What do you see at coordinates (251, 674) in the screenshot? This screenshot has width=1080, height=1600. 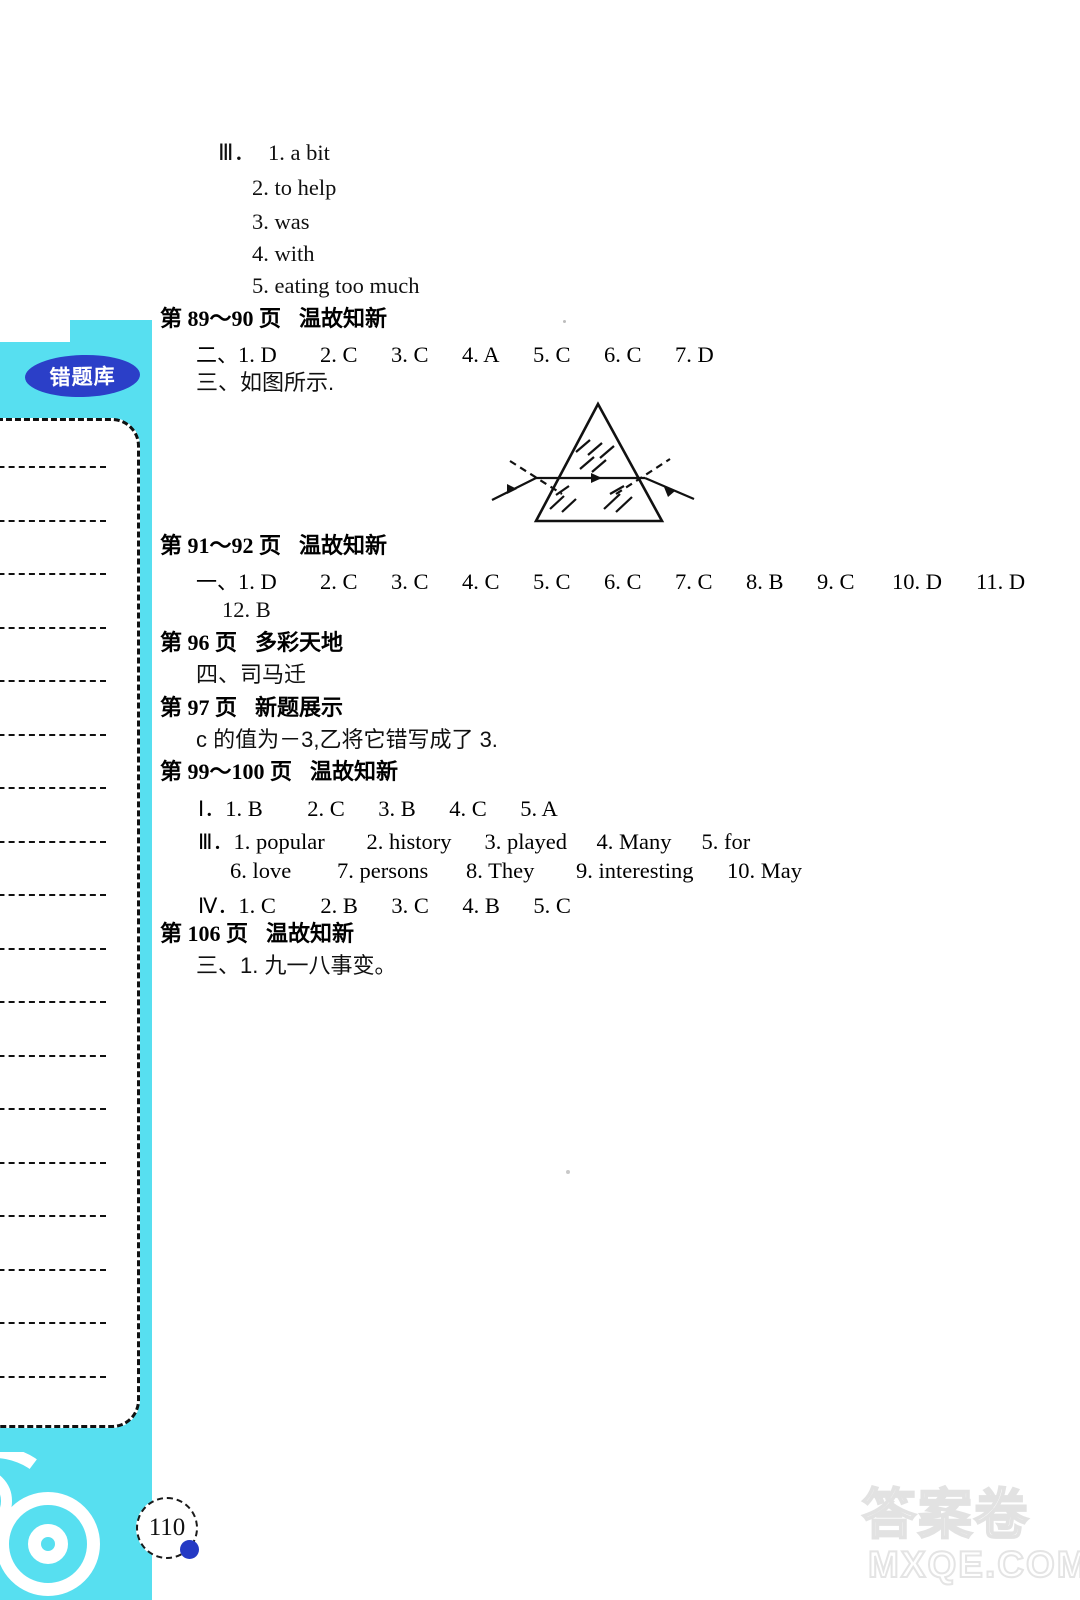 I see `row-lead: 四、司马迁` at bounding box center [251, 674].